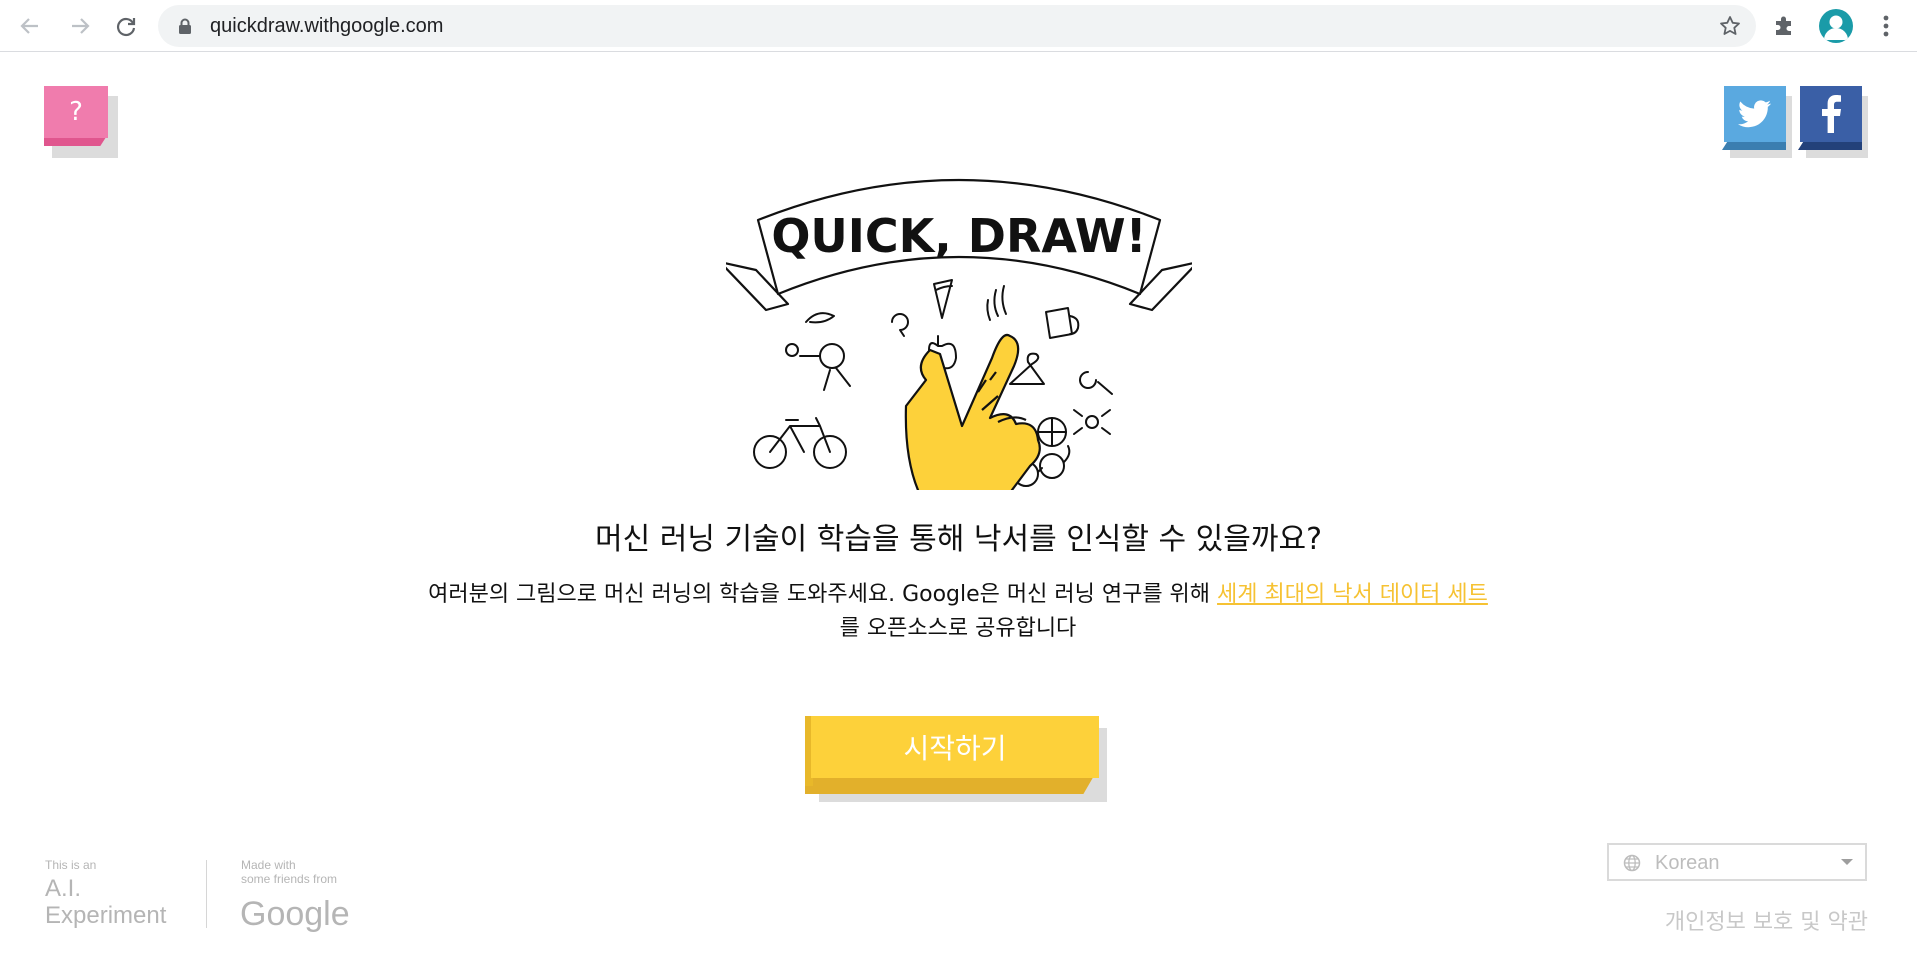  Describe the element at coordinates (1737, 862) in the screenshot. I see `language-select: Korean` at that location.